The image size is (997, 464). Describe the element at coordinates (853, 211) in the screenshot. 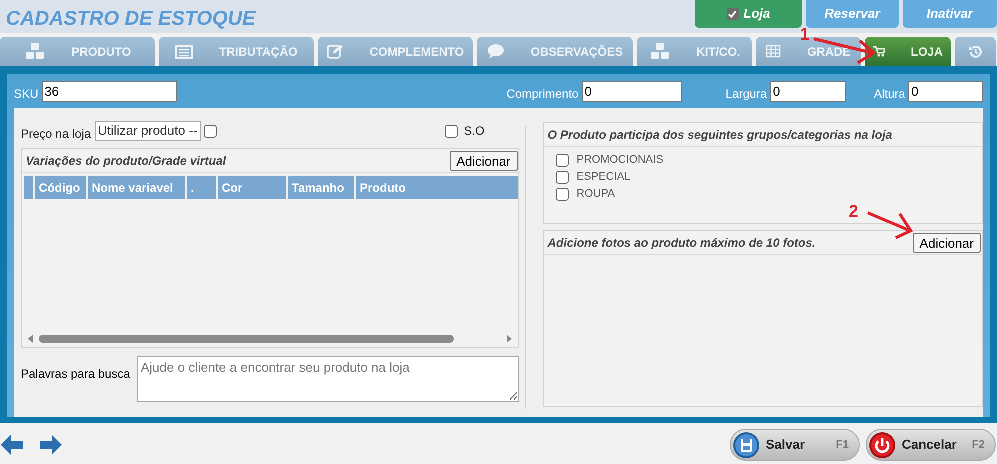

I see `annotation-number: 2` at that location.